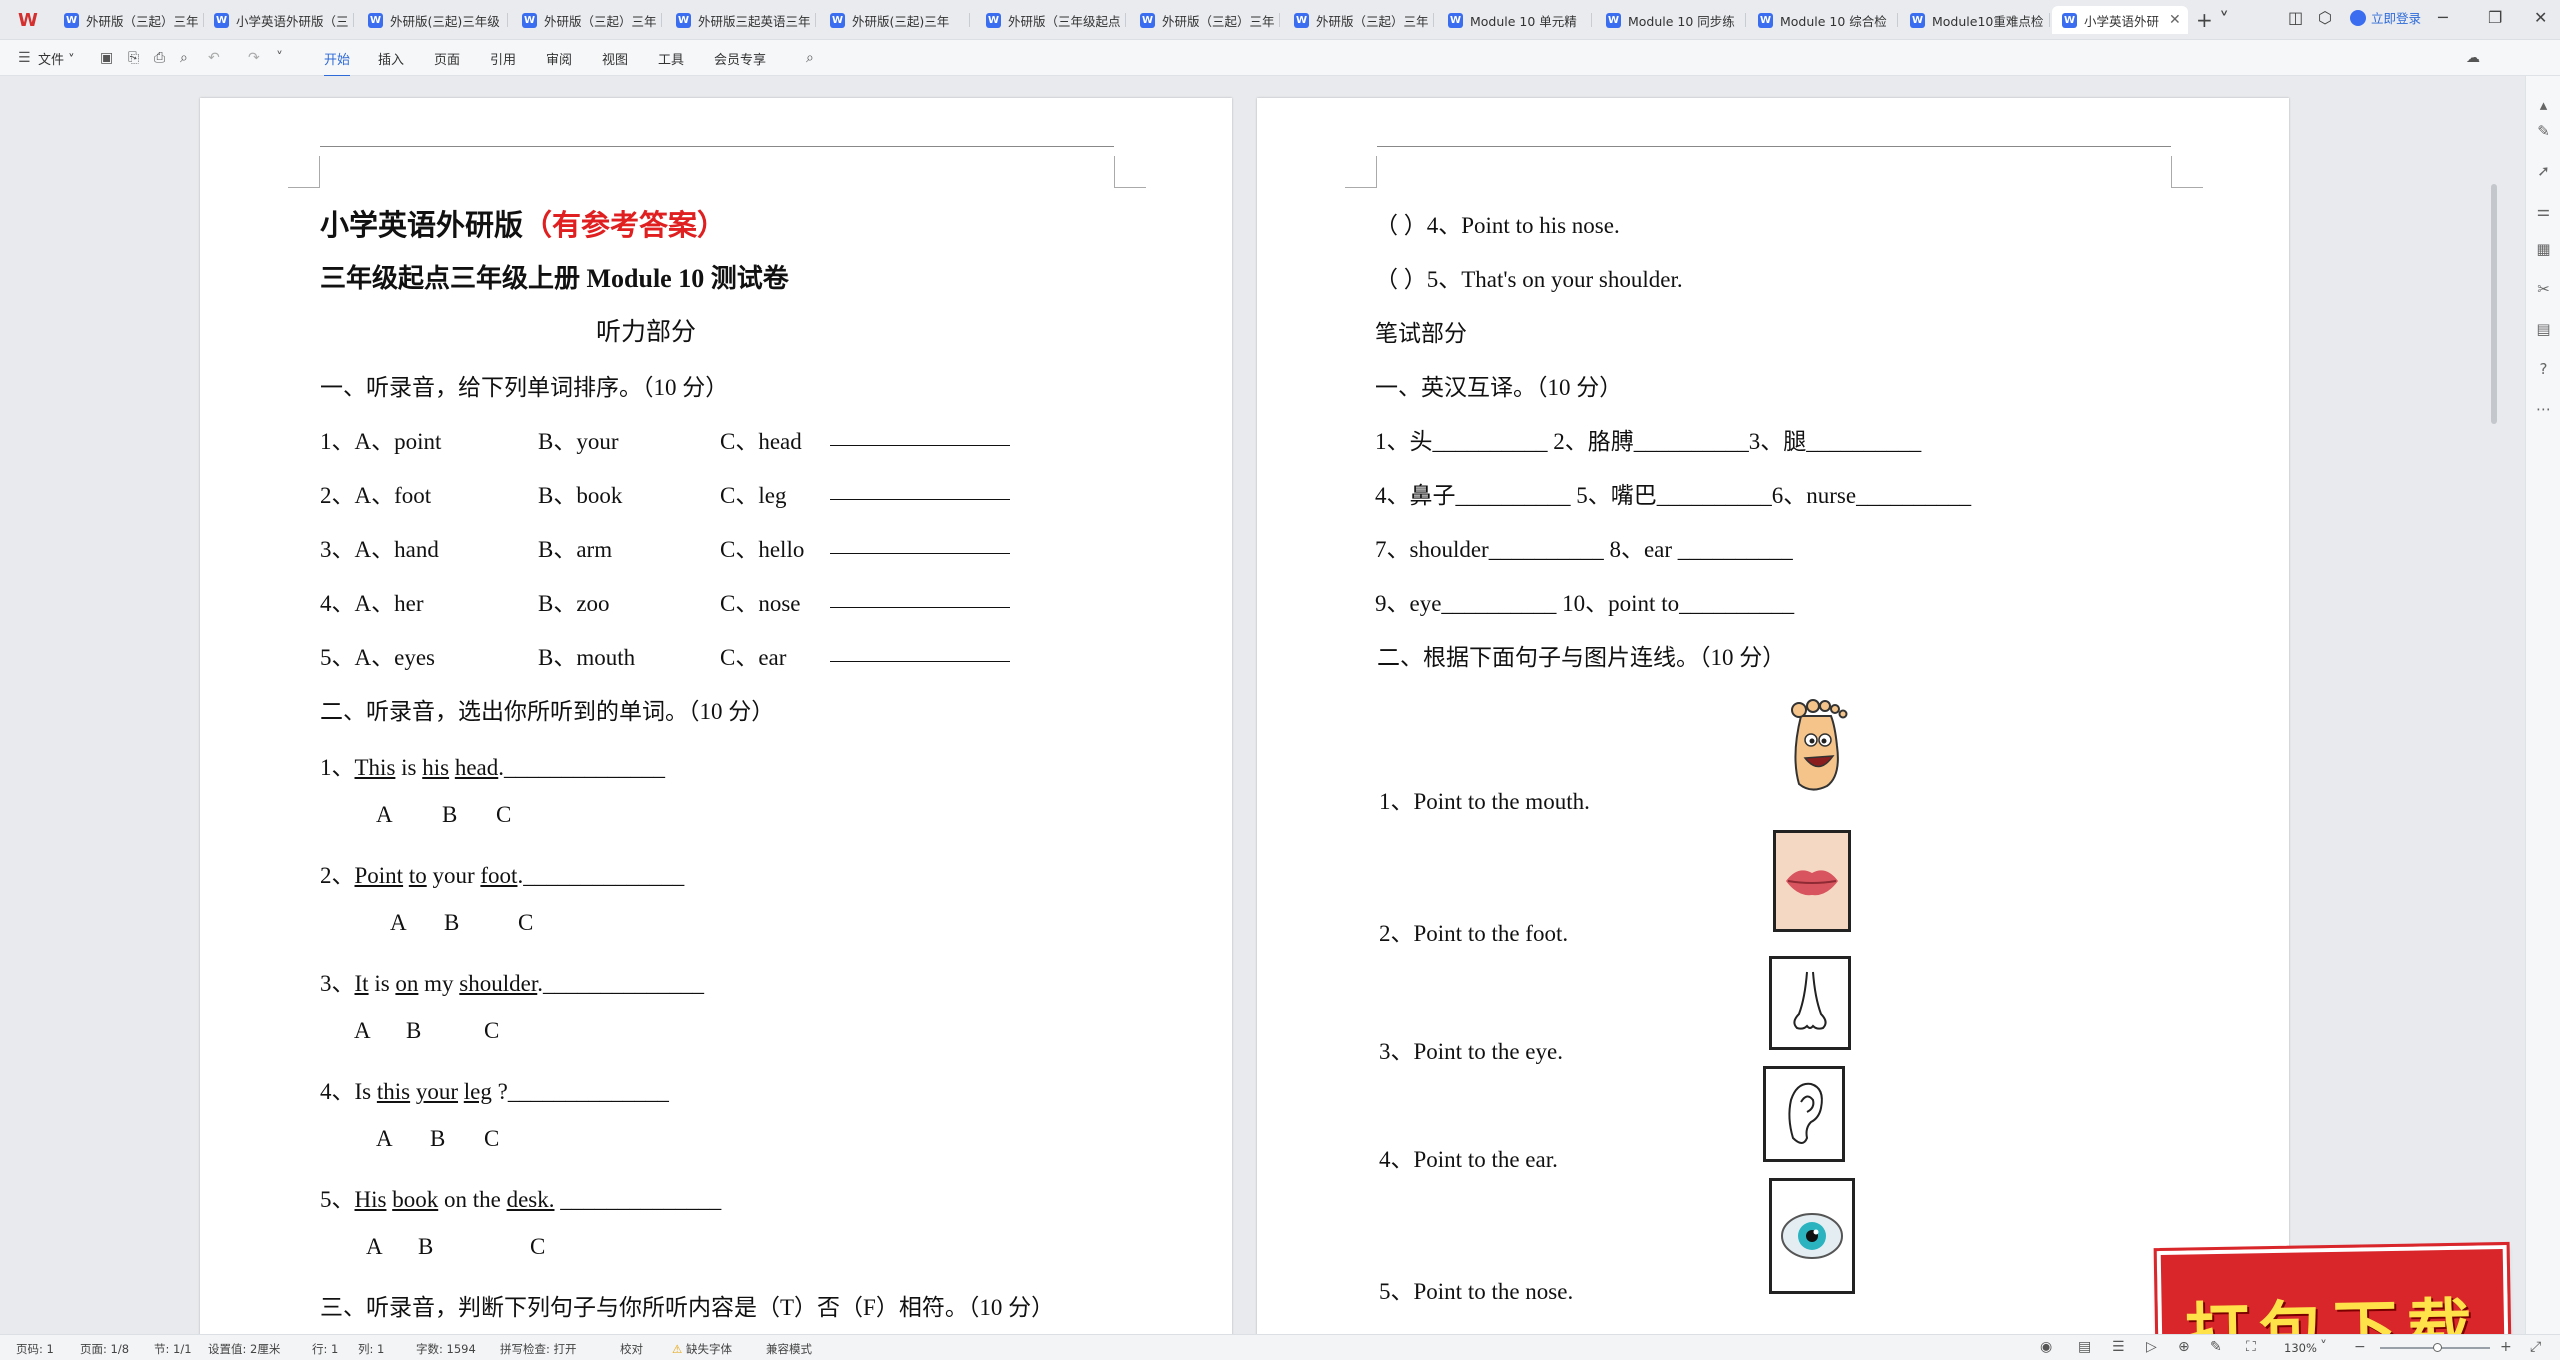 The image size is (2560, 1360). I want to click on close-tab-icon: ✕, so click(2175, 20).